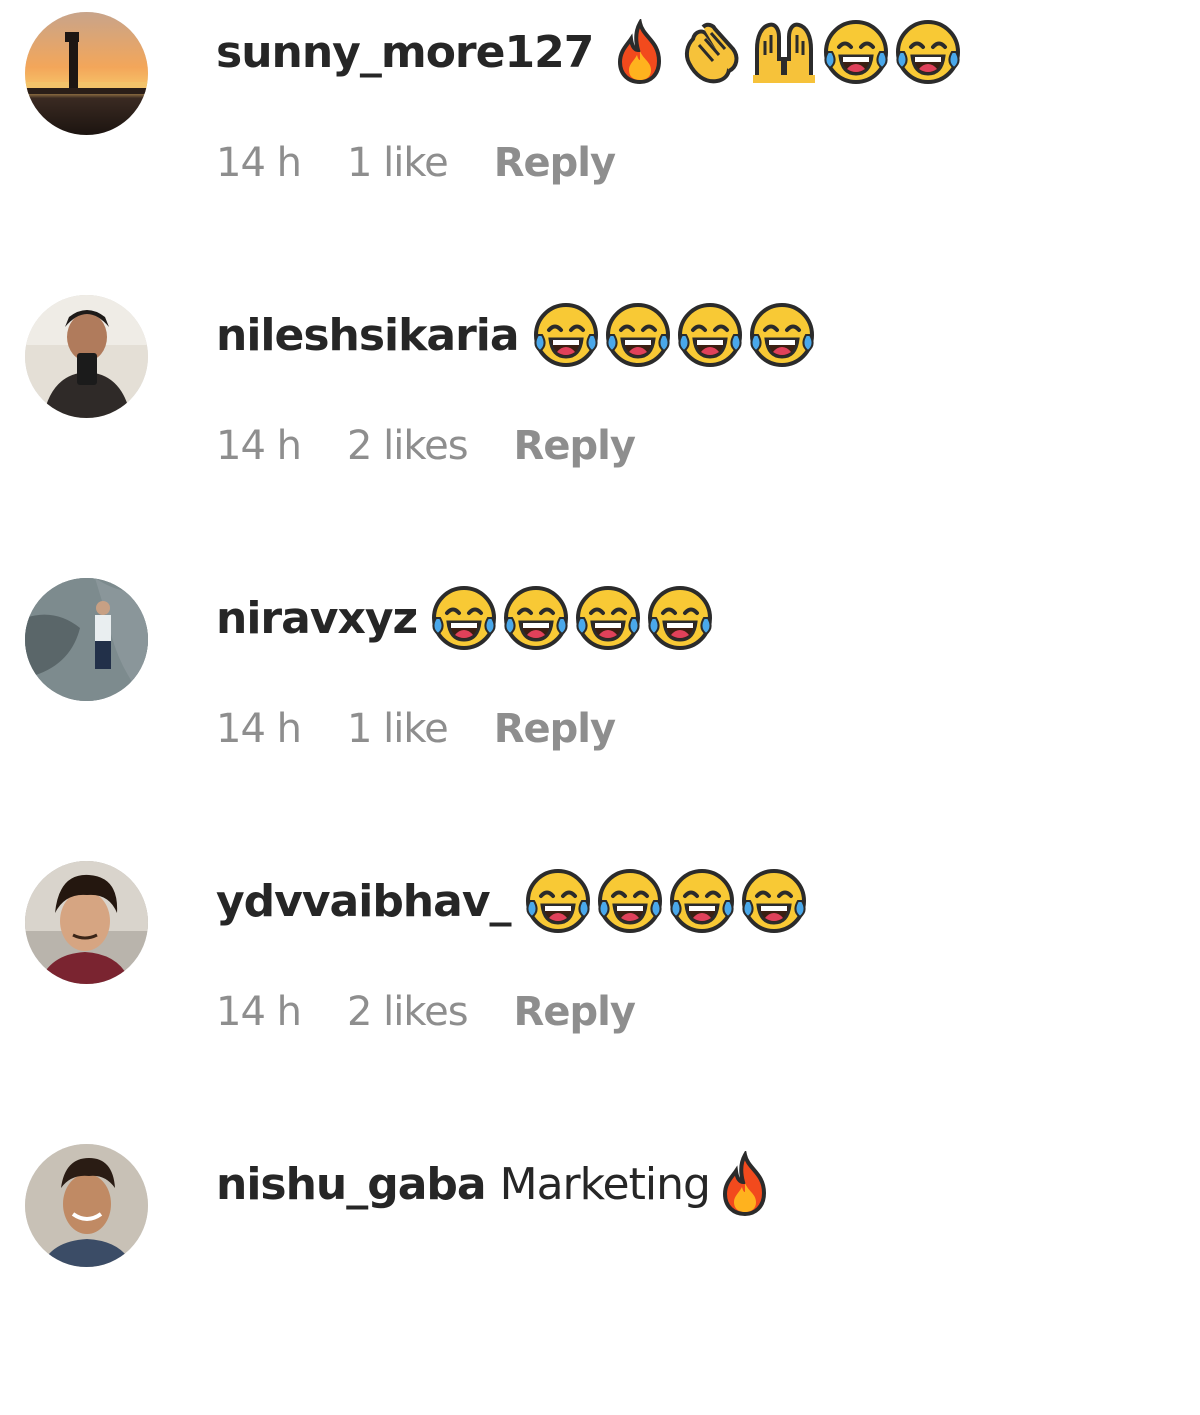 This screenshot has height=1415, width=1200. Describe the element at coordinates (317, 618) in the screenshot. I see `comment-username: niravxyz` at that location.